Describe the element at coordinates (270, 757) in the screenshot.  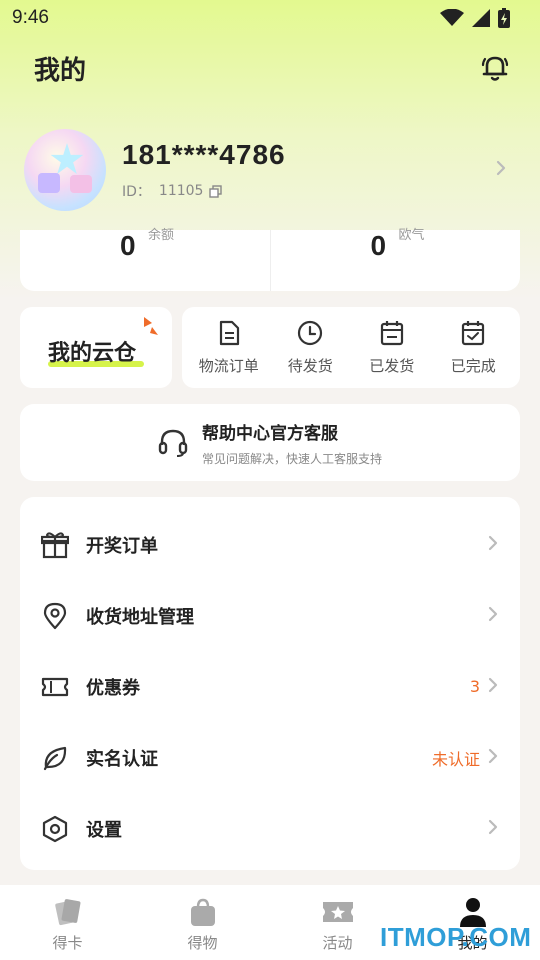
I see `menu-item-verification: 实名认证 未认证` at that location.